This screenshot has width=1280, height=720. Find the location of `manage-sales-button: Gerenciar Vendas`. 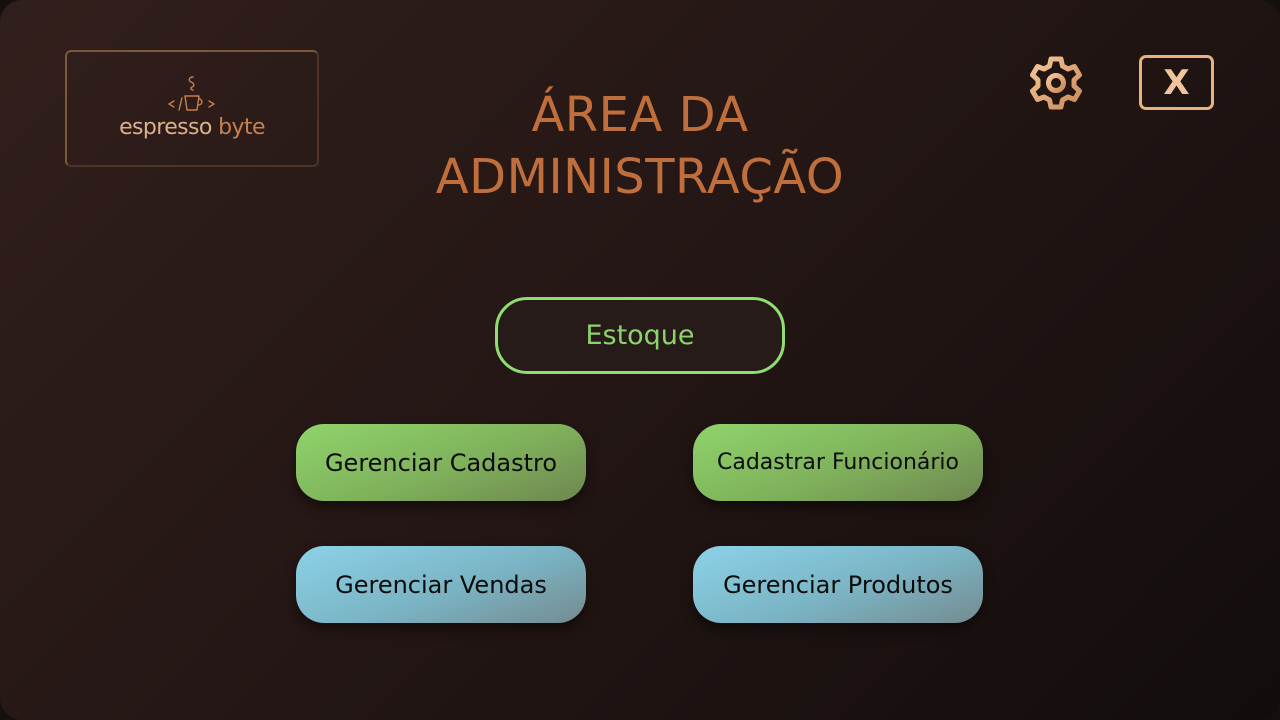

manage-sales-button: Gerenciar Vendas is located at coordinates (441, 584).